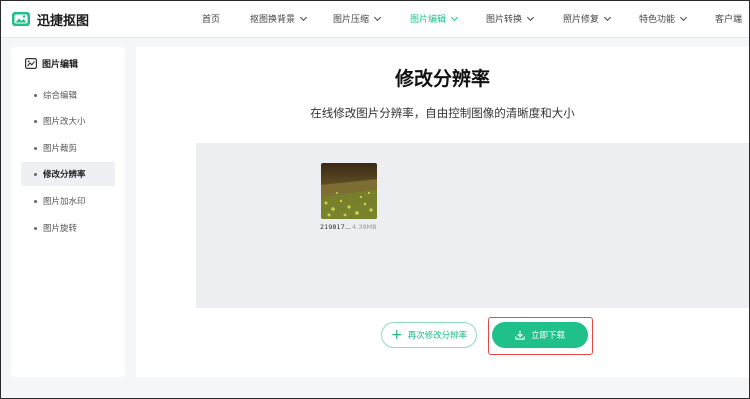  I want to click on nav-image-convert-label: 图片转换, so click(504, 20).